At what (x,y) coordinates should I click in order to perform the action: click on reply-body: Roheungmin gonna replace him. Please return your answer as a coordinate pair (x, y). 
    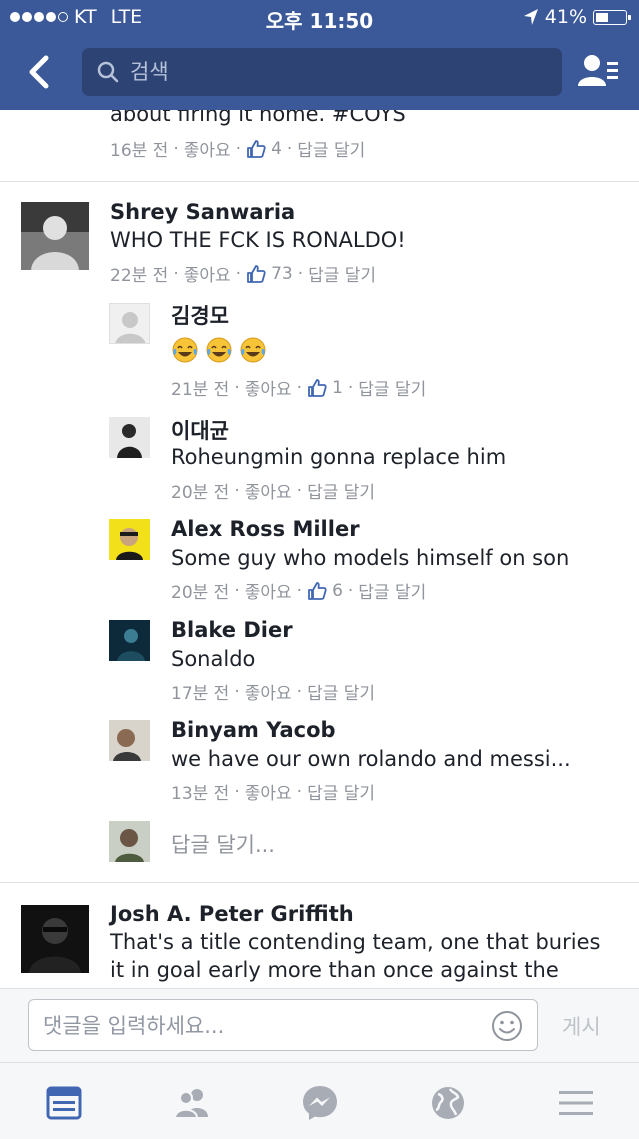
    Looking at the image, I should click on (339, 457).